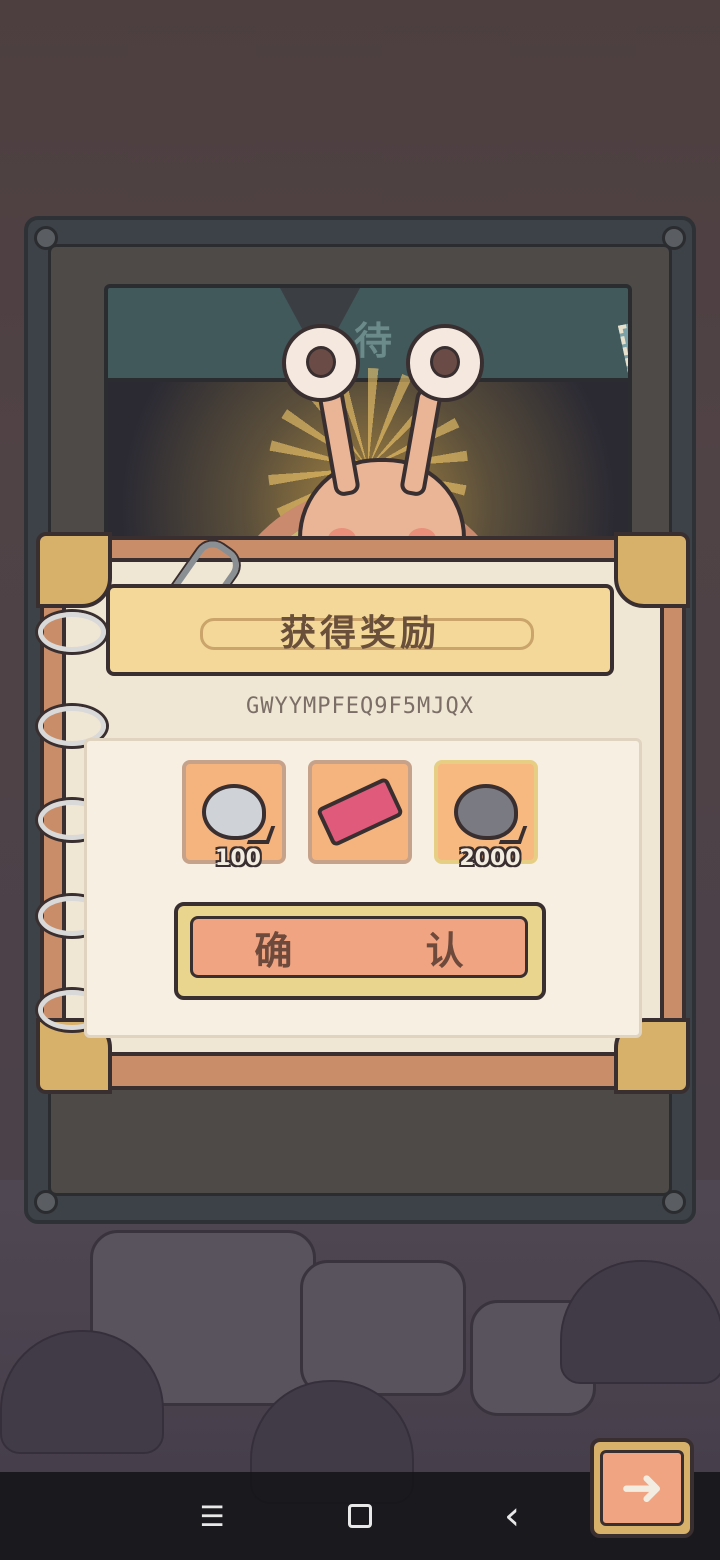 Image resolution: width=720 pixels, height=1560 pixels. Describe the element at coordinates (238, 858) in the screenshot. I see `reward-count: 100` at that location.